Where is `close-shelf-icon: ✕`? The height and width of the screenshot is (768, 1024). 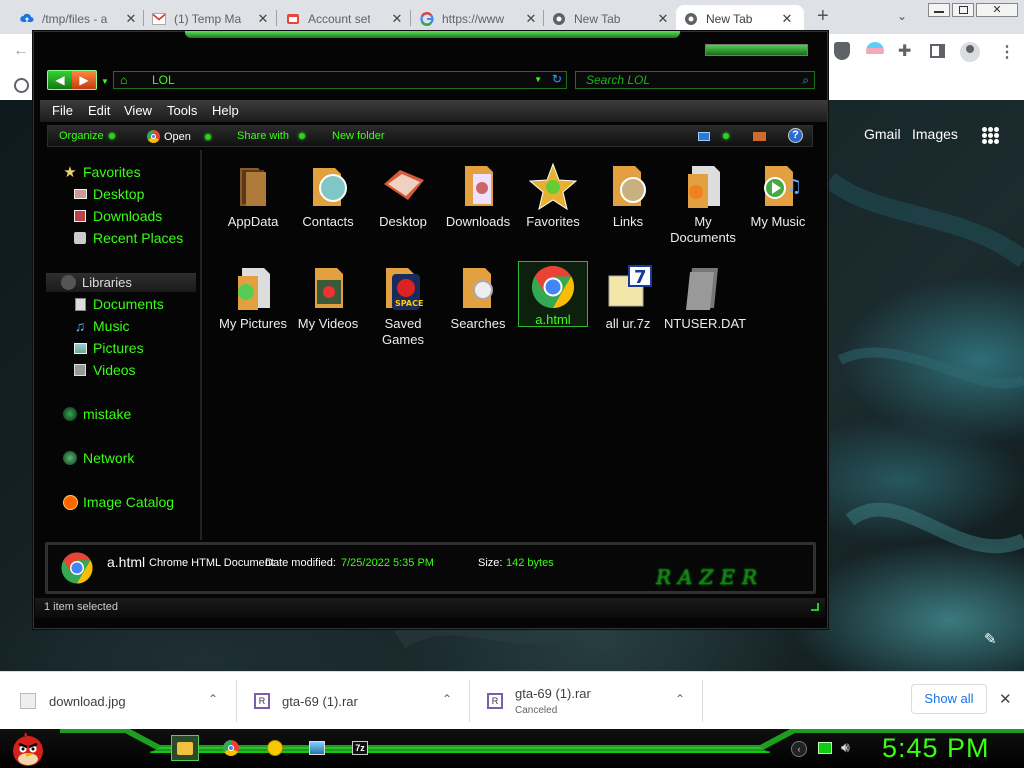 close-shelf-icon: ✕ is located at coordinates (1005, 699).